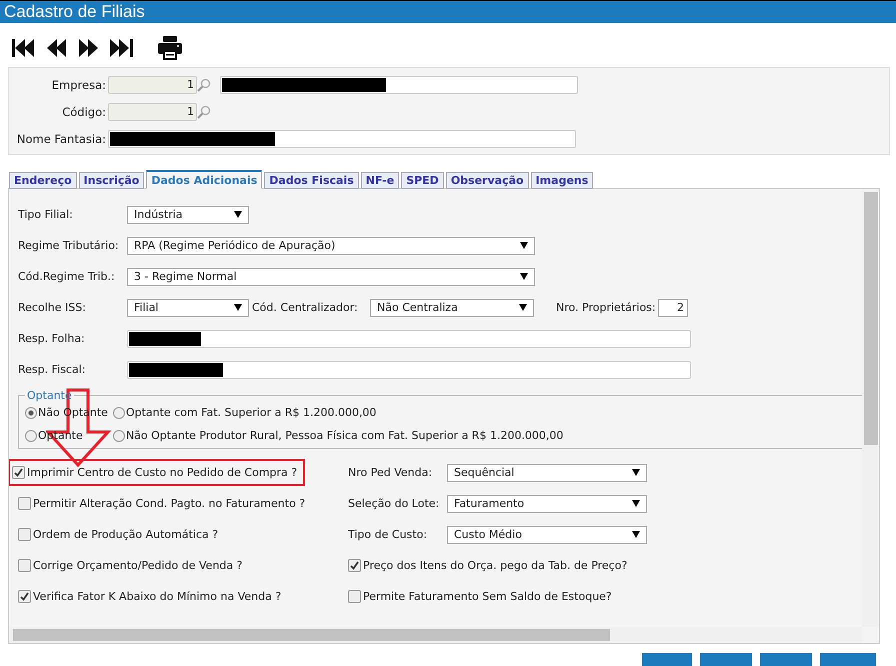  What do you see at coordinates (562, 180) in the screenshot?
I see `tab: Imagens` at bounding box center [562, 180].